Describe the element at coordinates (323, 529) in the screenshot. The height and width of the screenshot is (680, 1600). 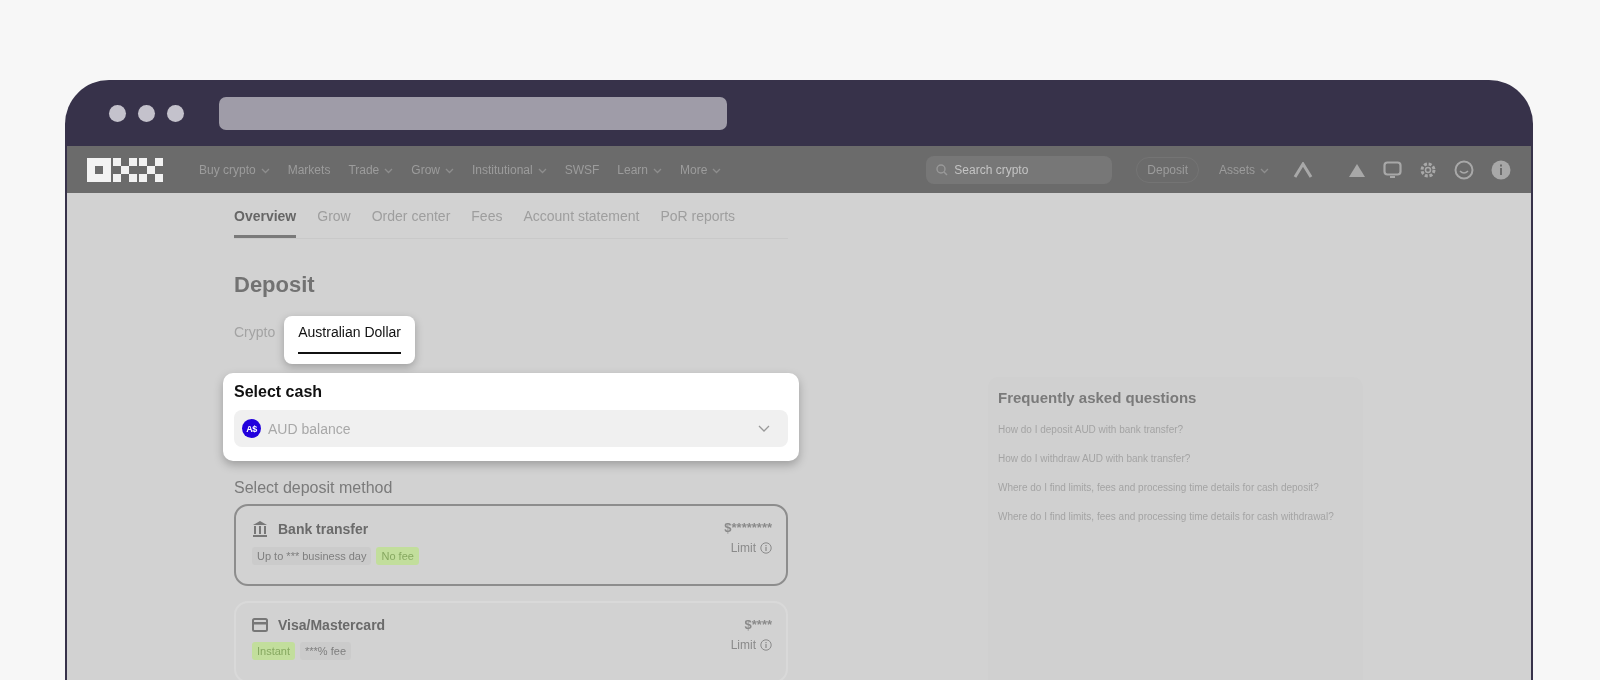
I see `method-name: Bank transfer` at that location.